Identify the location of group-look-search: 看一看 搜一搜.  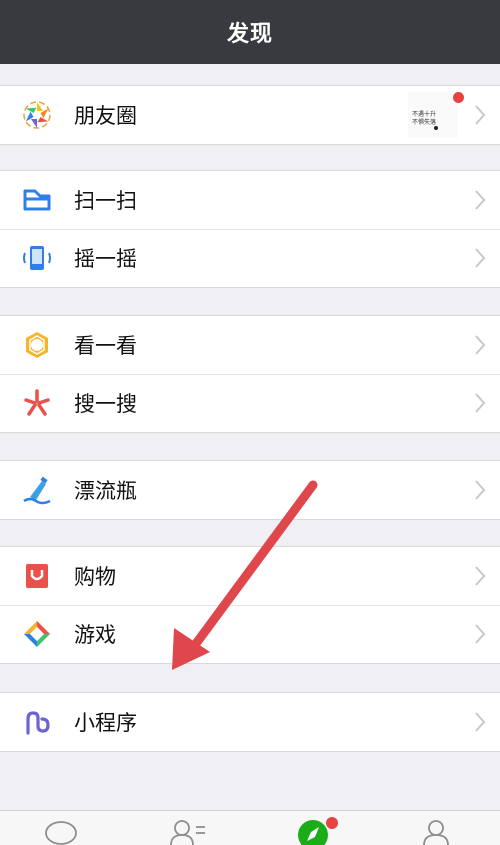
(250, 374).